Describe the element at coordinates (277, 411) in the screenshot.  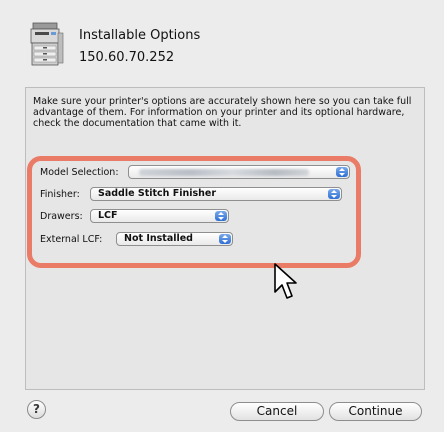
I see `cancel-button: Cancel` at that location.